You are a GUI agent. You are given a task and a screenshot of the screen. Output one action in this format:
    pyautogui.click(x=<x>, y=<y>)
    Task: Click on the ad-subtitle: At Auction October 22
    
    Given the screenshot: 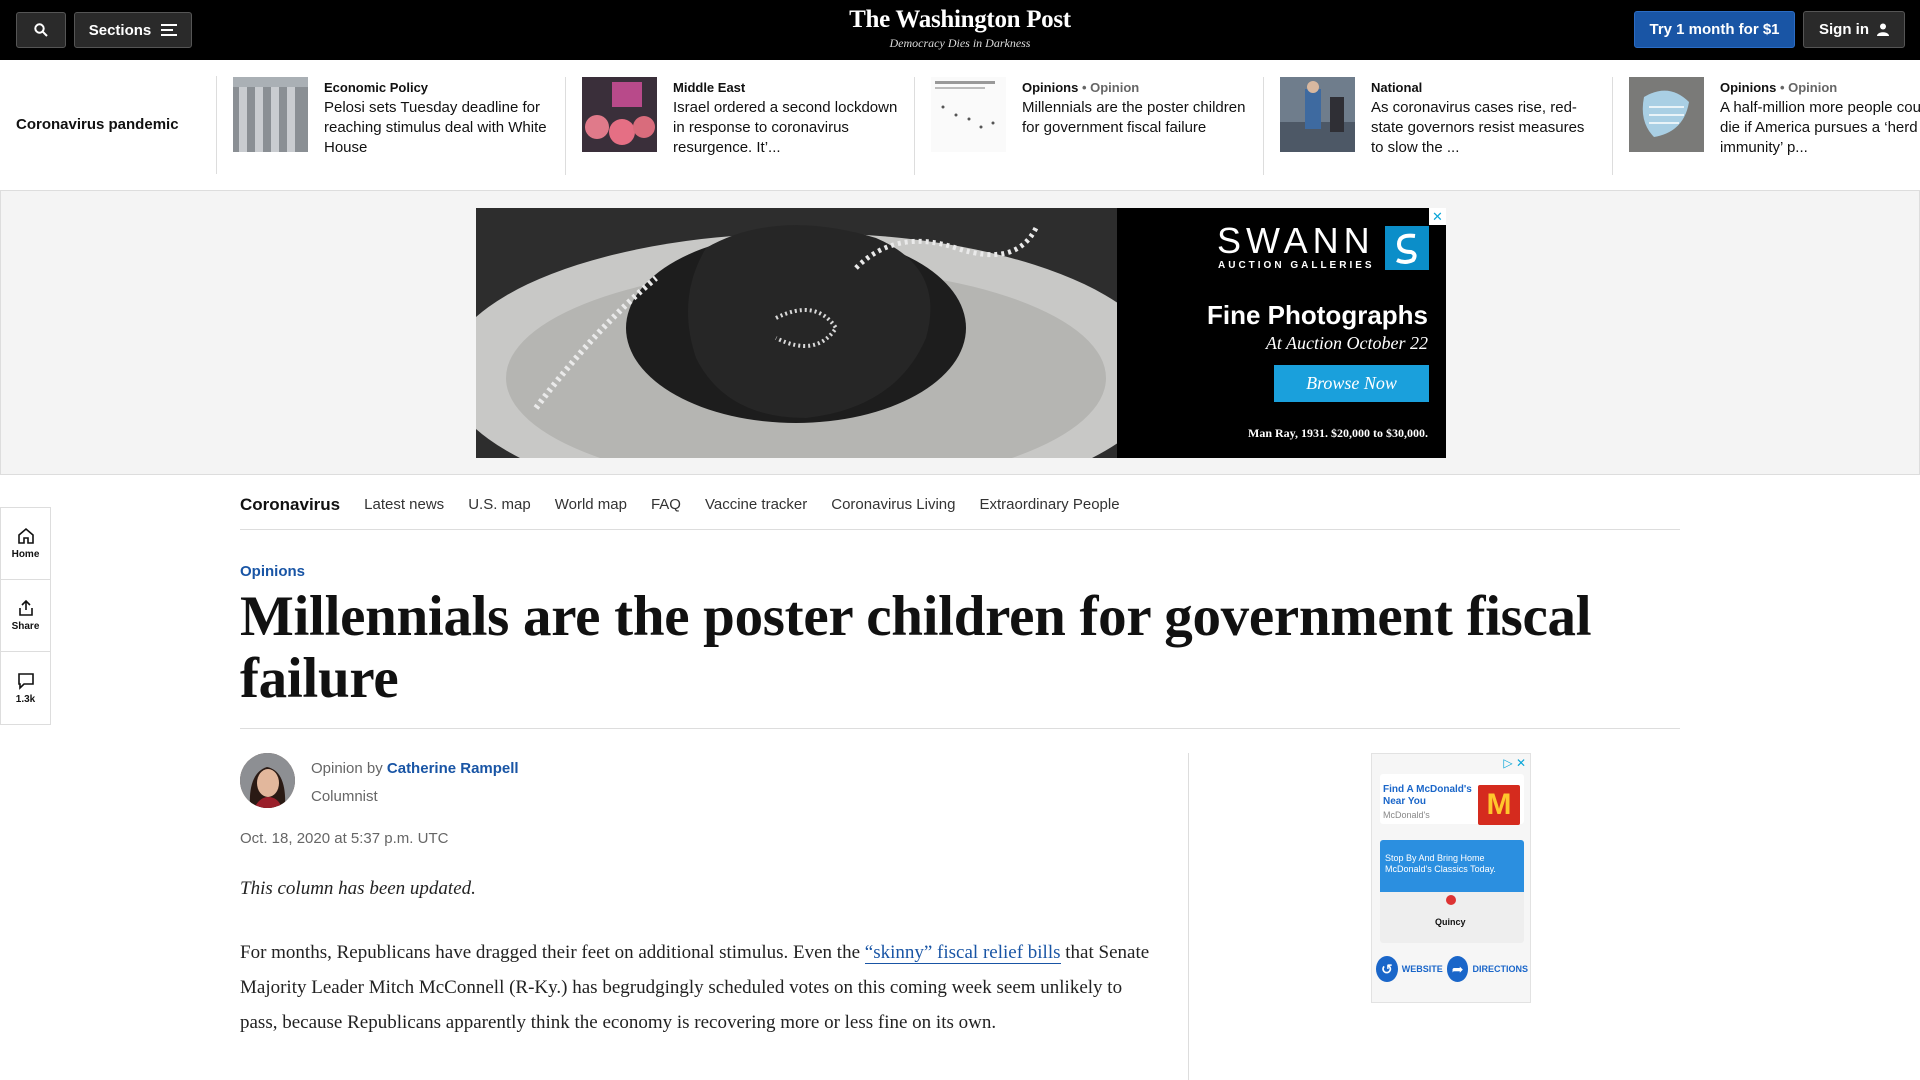 What is the action you would take?
    pyautogui.click(x=1346, y=343)
    